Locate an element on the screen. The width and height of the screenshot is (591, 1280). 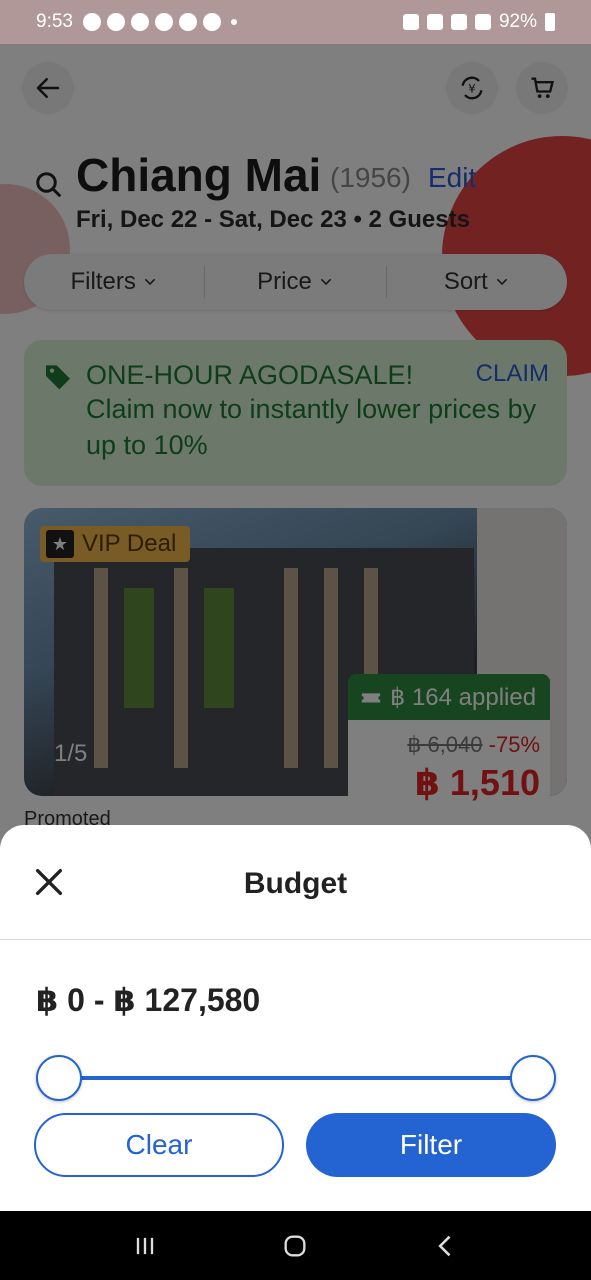
back-nav-icon is located at coordinates (446, 1246).